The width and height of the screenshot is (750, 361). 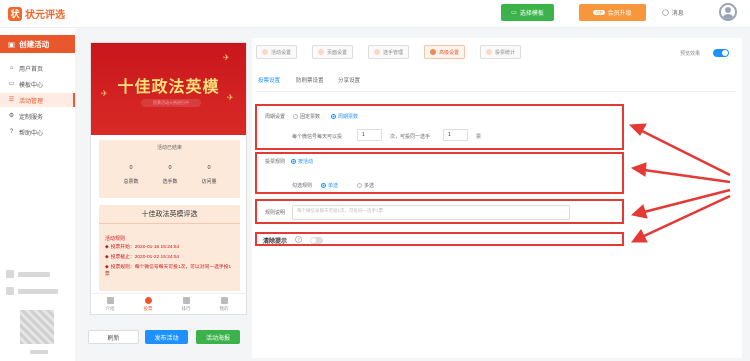 What do you see at coordinates (680, 173) in the screenshot?
I see `annotation-arrow` at bounding box center [680, 173].